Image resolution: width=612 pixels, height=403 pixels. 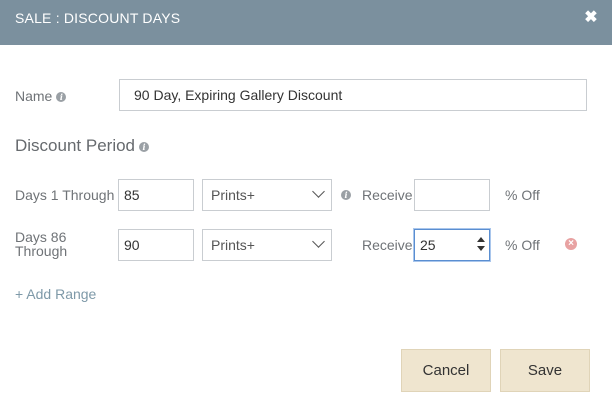 What do you see at coordinates (545, 370) in the screenshot?
I see `save-button: Save` at bounding box center [545, 370].